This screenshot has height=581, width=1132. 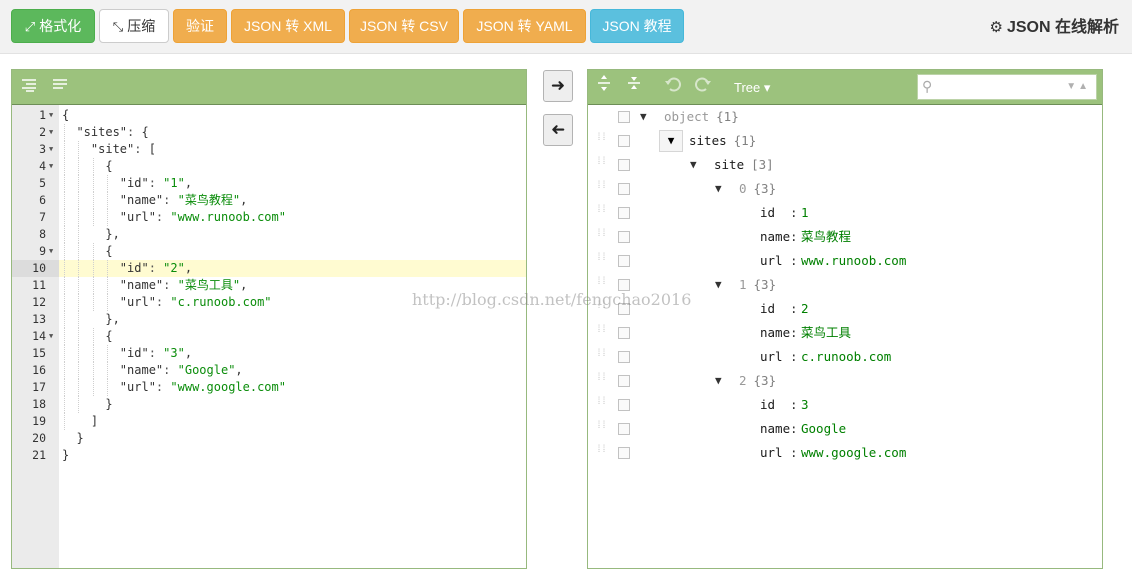 What do you see at coordinates (269, 404) in the screenshot?
I see `code-line: 18 }` at bounding box center [269, 404].